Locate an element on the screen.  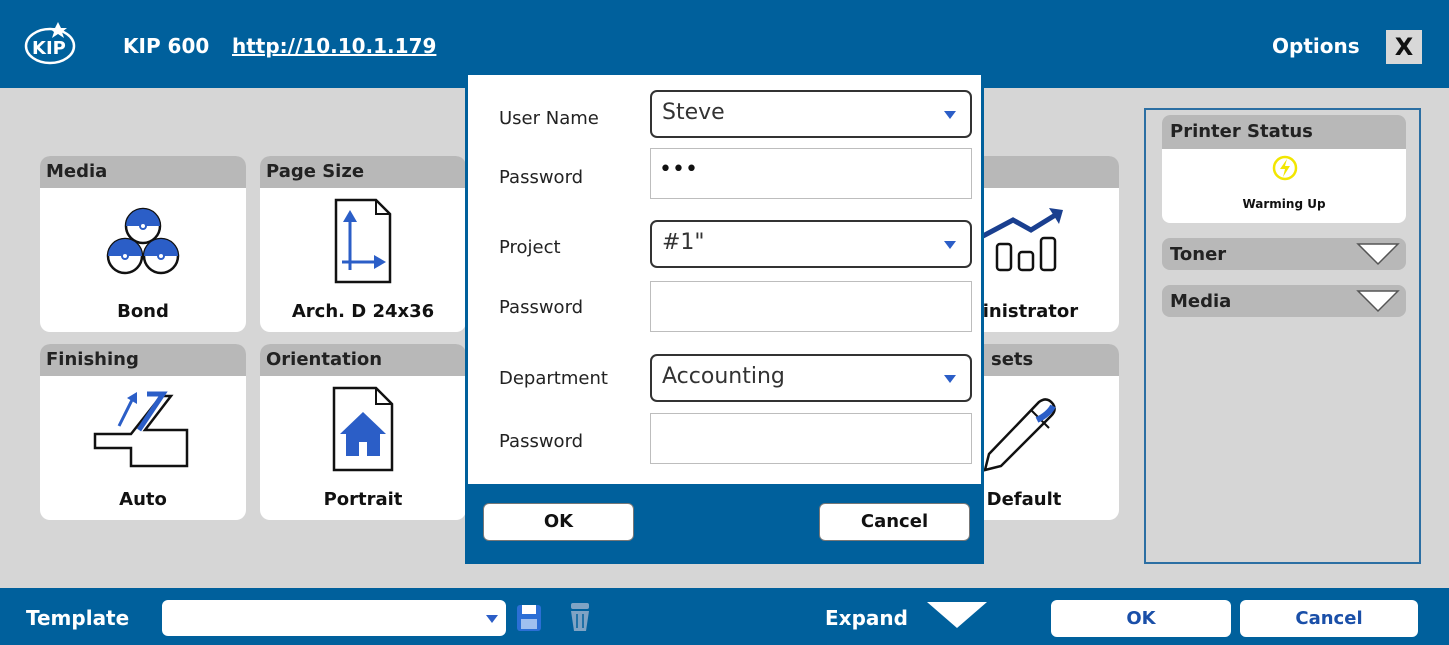
template-dropdown is located at coordinates (334, 618).